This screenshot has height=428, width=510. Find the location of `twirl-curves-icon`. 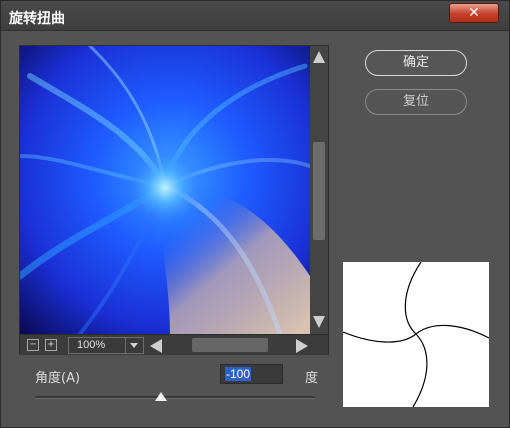

twirl-curves-icon is located at coordinates (416, 334).